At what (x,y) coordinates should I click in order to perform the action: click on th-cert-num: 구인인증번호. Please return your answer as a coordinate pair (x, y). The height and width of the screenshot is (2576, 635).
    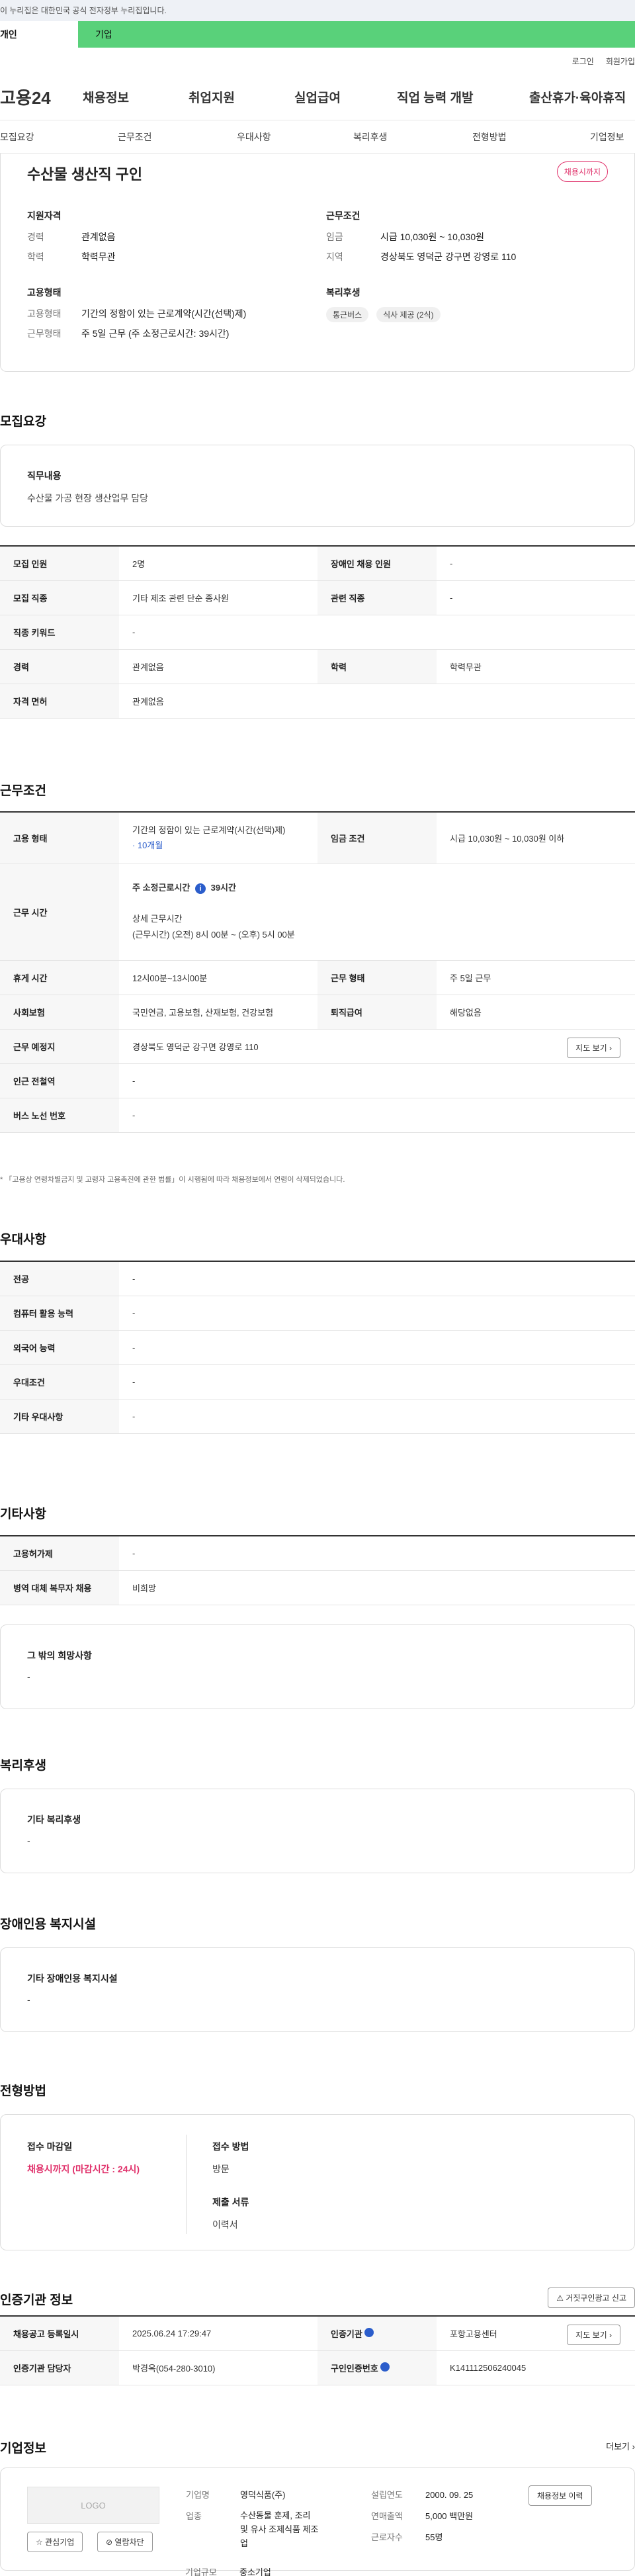
    Looking at the image, I should click on (377, 2367).